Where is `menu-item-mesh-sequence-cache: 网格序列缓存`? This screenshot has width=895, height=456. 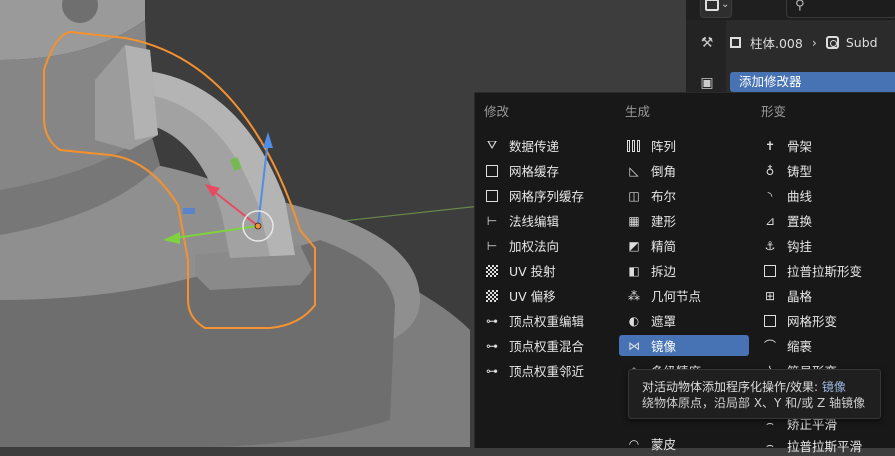
menu-item-mesh-sequence-cache: 网格序列缓存 is located at coordinates (533, 195).